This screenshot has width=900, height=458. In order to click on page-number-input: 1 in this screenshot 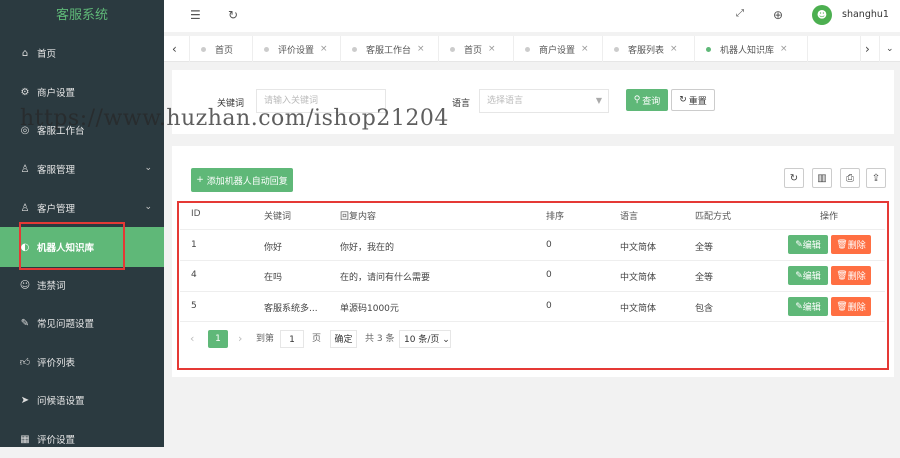, I will do `click(292, 339)`.